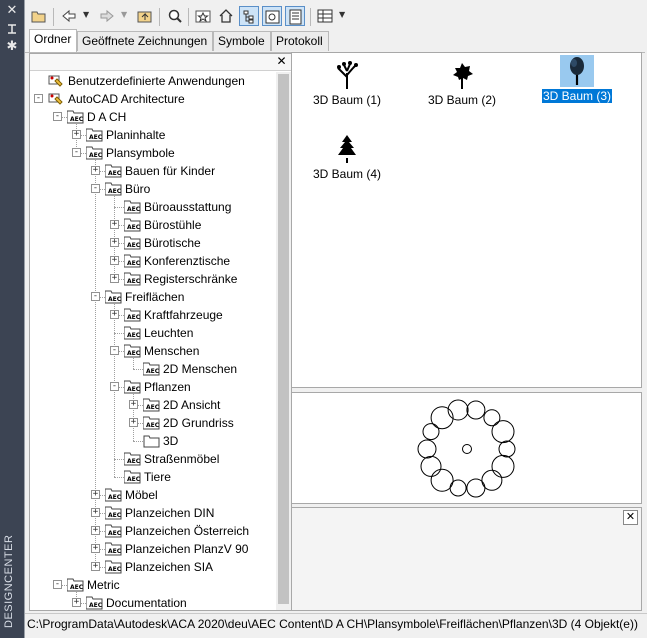  What do you see at coordinates (152, 117) in the screenshot?
I see `tree-node: - AEC D A CH` at bounding box center [152, 117].